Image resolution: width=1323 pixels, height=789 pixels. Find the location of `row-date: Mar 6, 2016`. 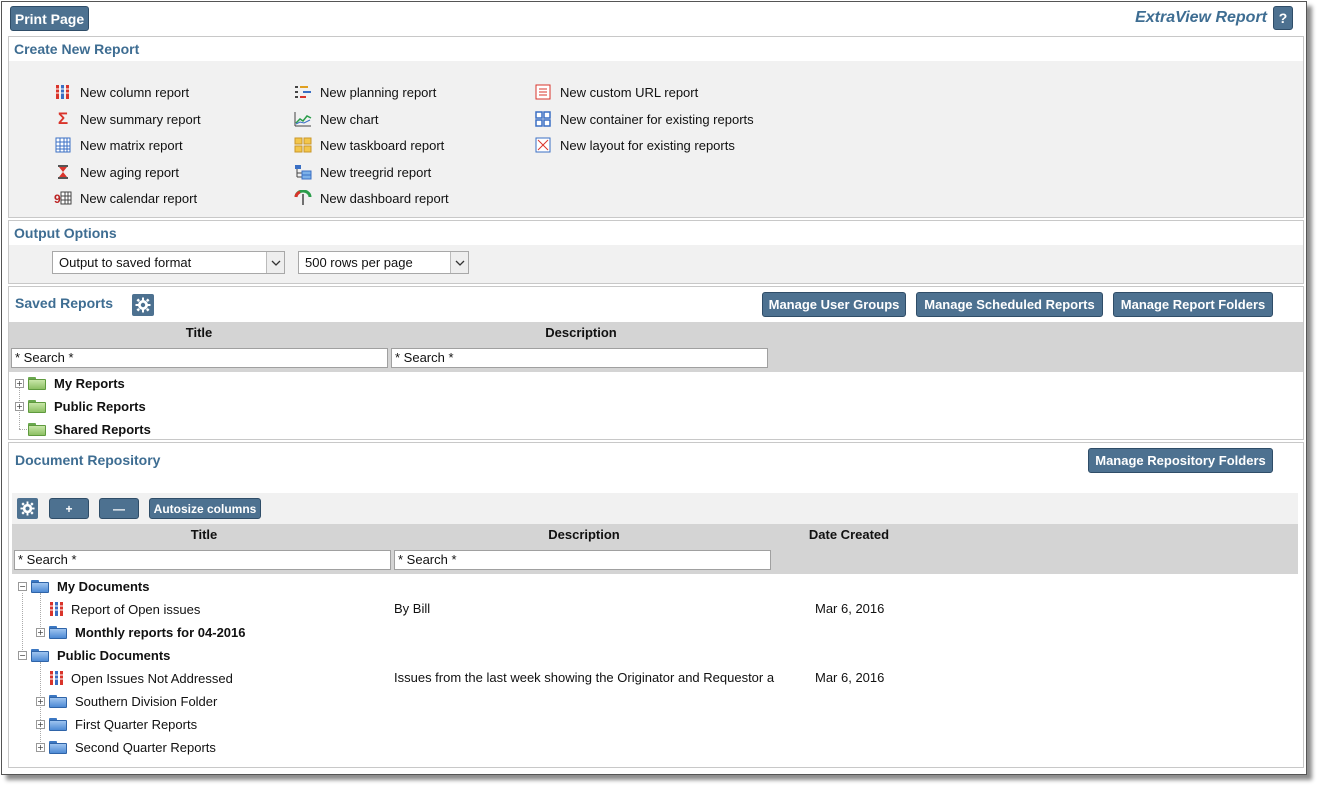

row-date: Mar 6, 2016 is located at coordinates (850, 608).